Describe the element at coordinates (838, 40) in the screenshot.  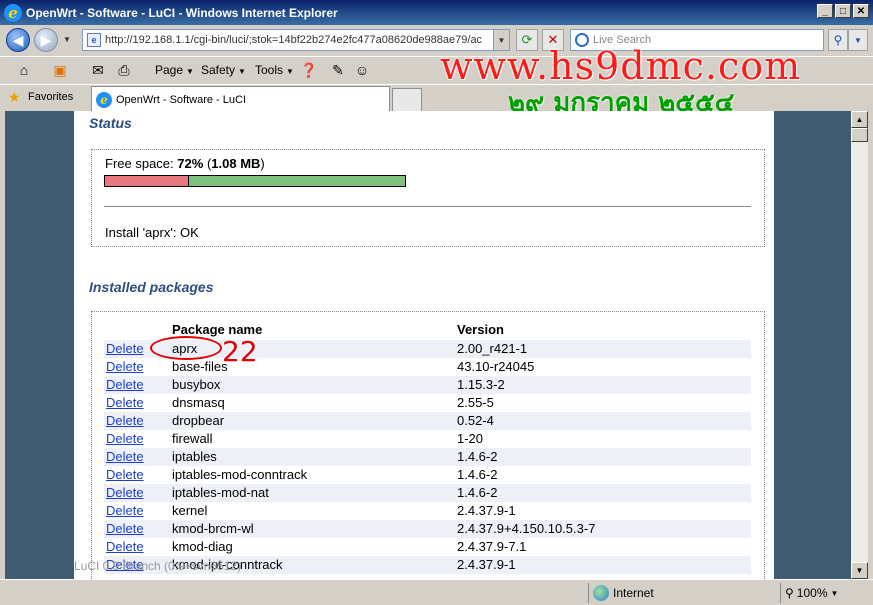
I see `search-button: ⚲` at that location.